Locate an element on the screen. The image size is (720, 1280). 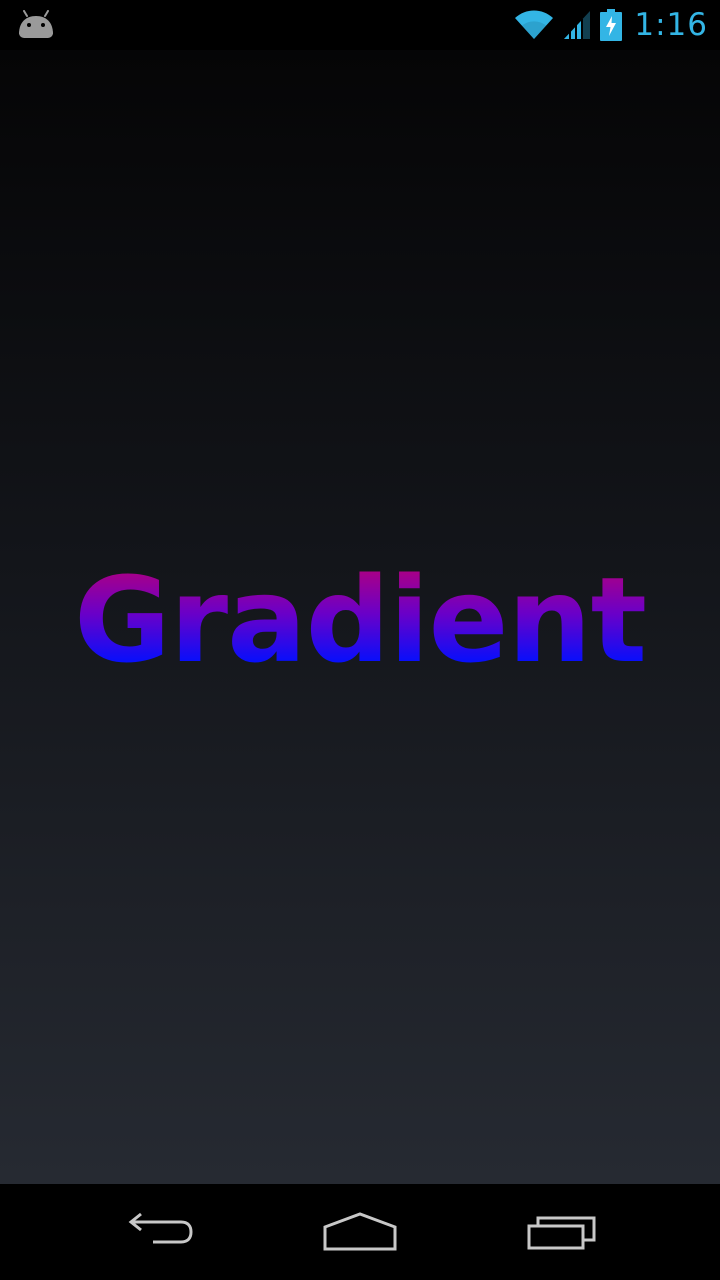
home-icon is located at coordinates (360, 1231).